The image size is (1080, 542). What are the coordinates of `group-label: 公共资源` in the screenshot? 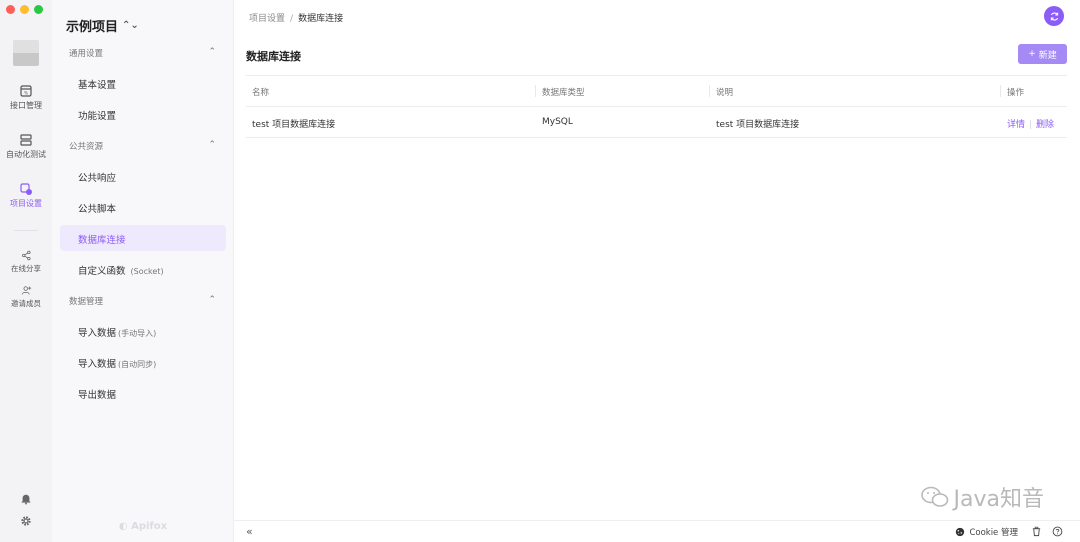 It's located at (86, 147).